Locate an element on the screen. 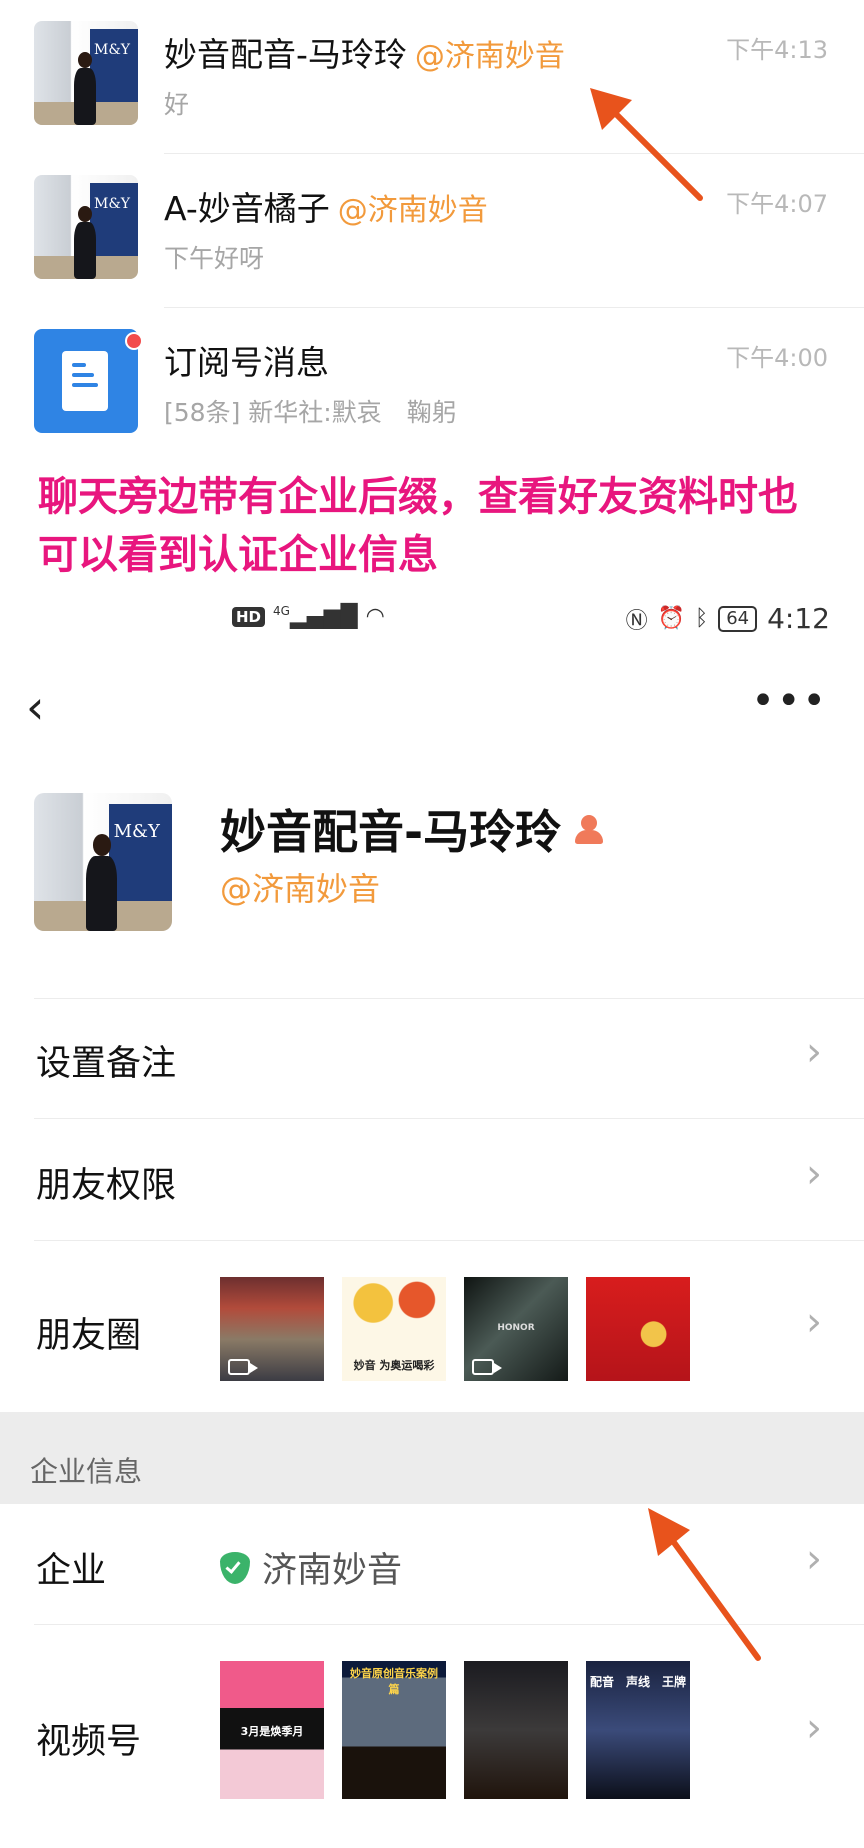 The width and height of the screenshot is (864, 1848). chat-preview: 好 is located at coordinates (177, 104).